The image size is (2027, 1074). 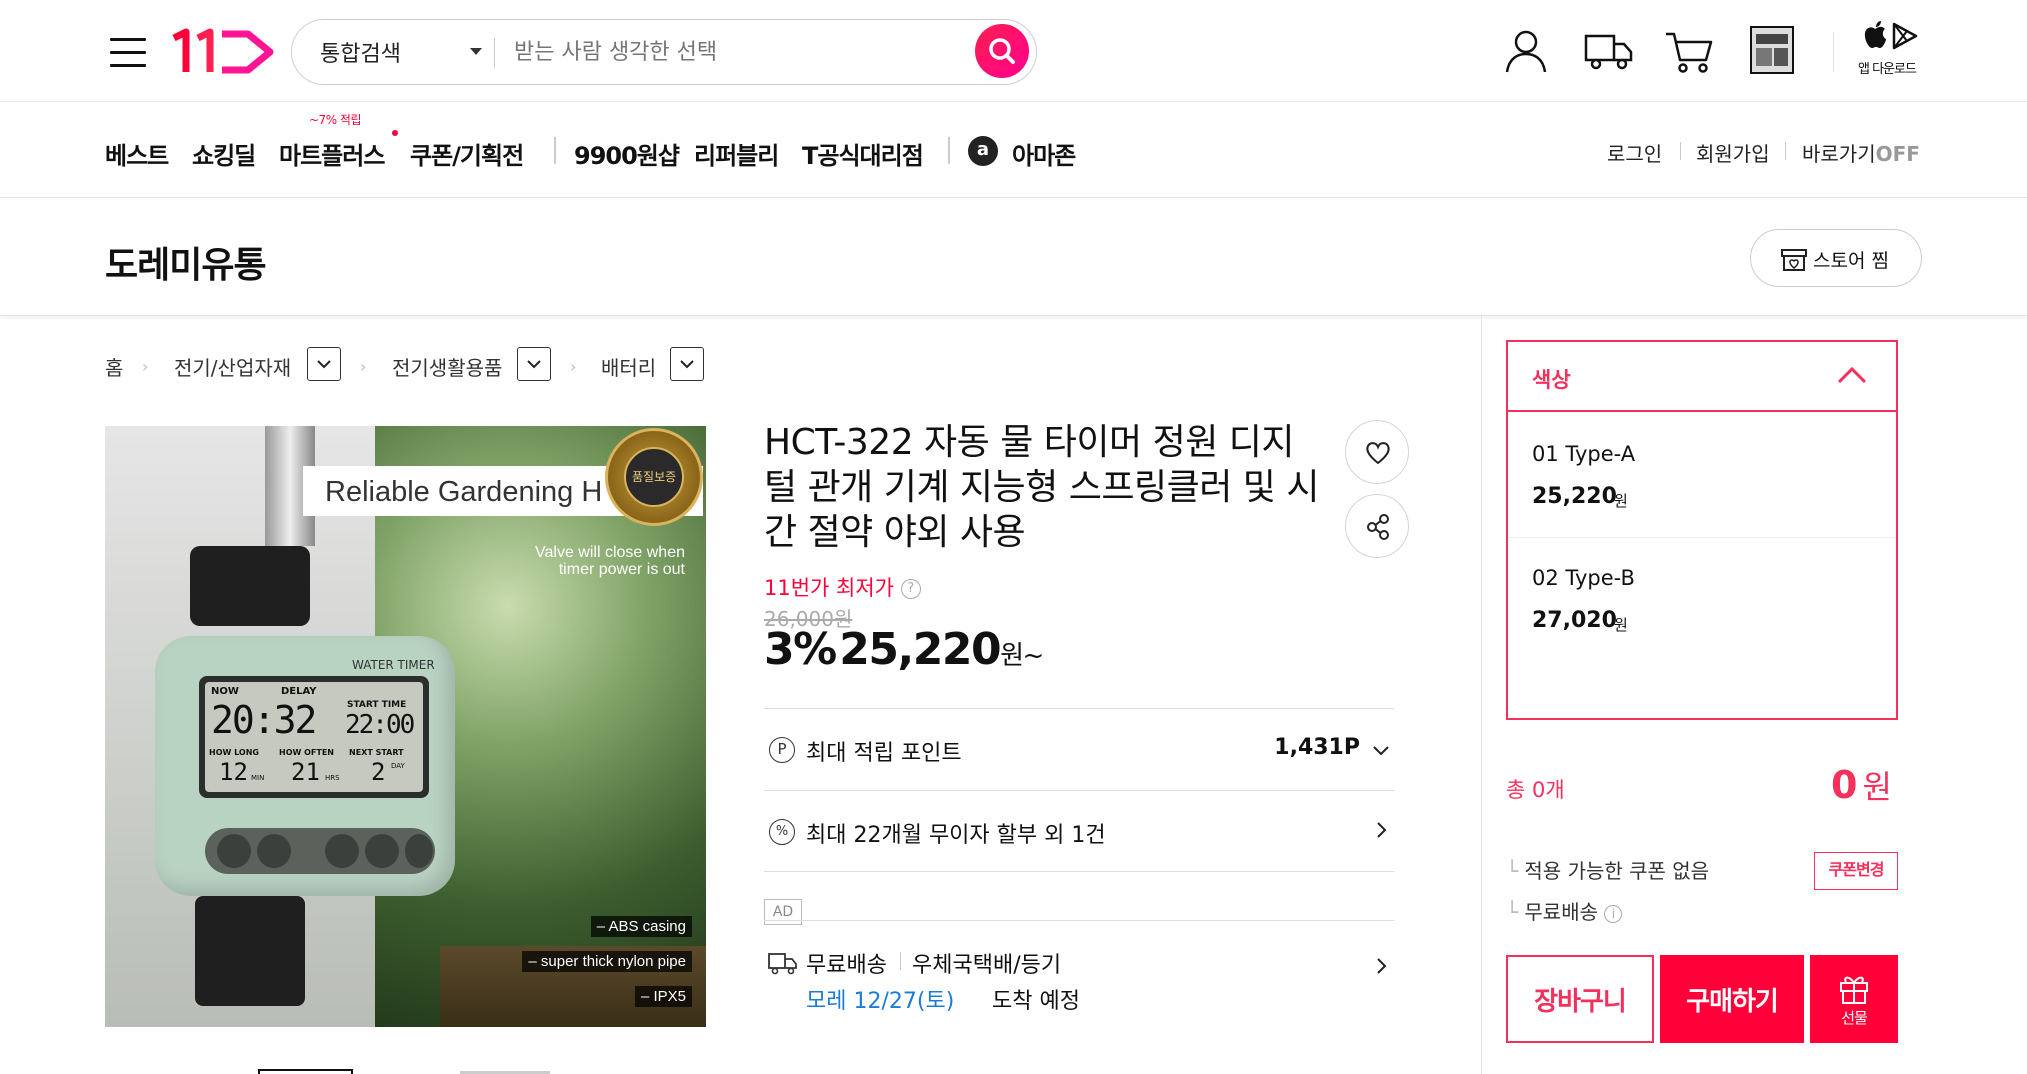 I want to click on amazon-icon: a, so click(x=983, y=151).